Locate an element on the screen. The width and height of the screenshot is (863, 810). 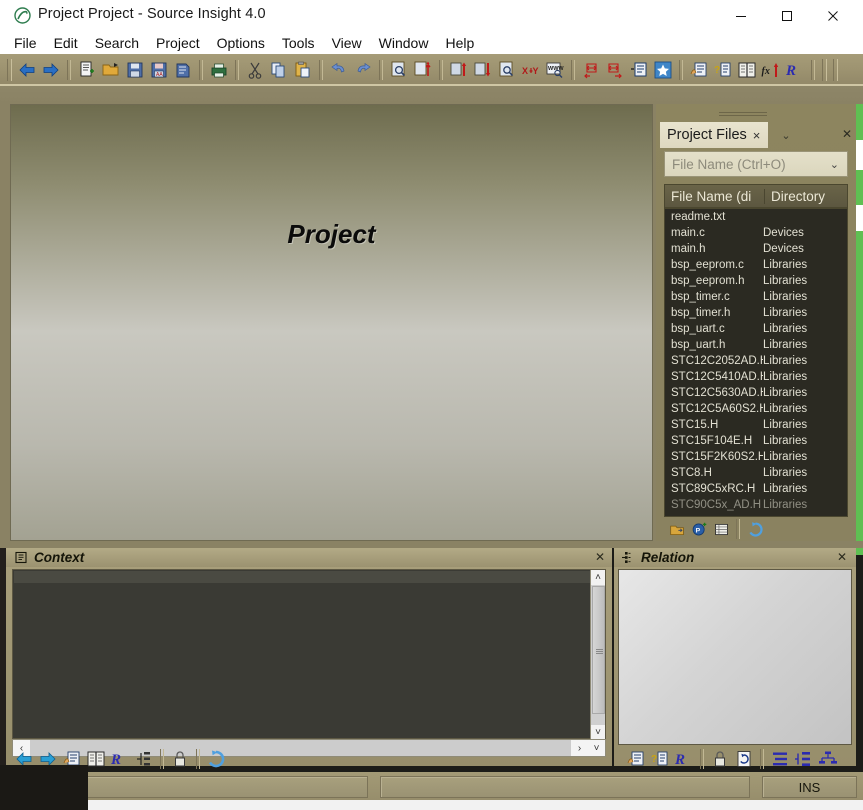
file-list-row: STC8.H Libraries is located at coordinates (756, 473).